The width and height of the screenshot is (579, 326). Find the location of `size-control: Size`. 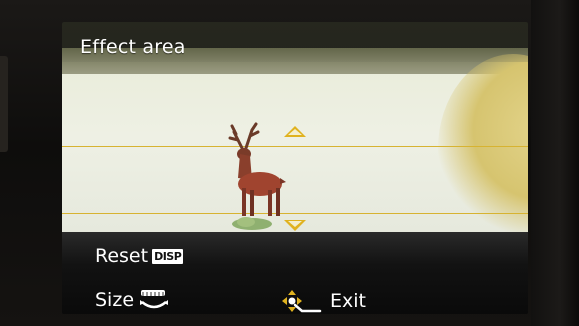

size-control: Size is located at coordinates (132, 300).